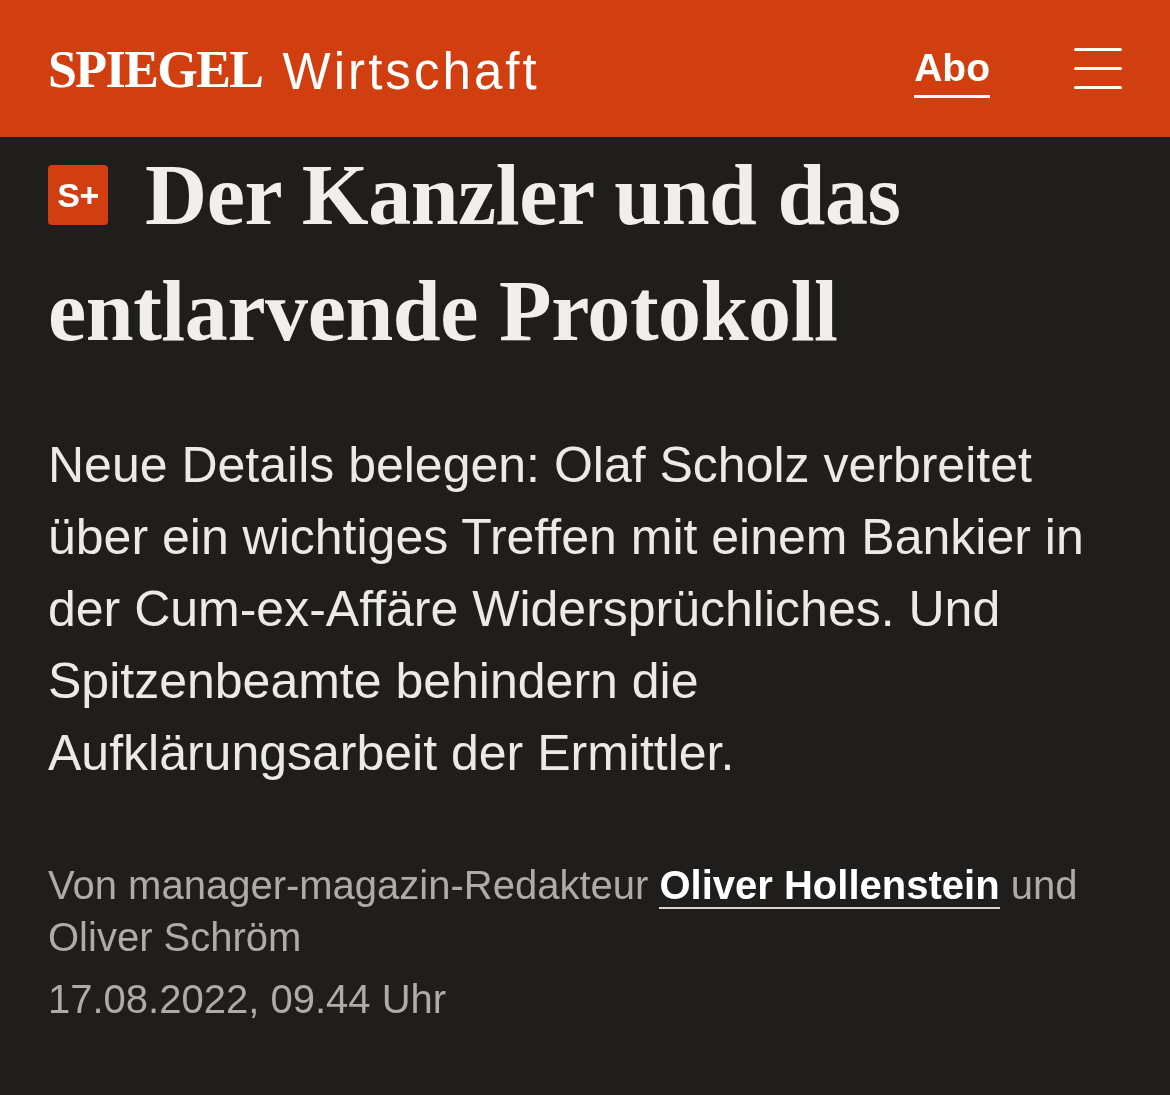  I want to click on publish-date: 17.08.2022, 09.44 Uhr, so click(248, 999).